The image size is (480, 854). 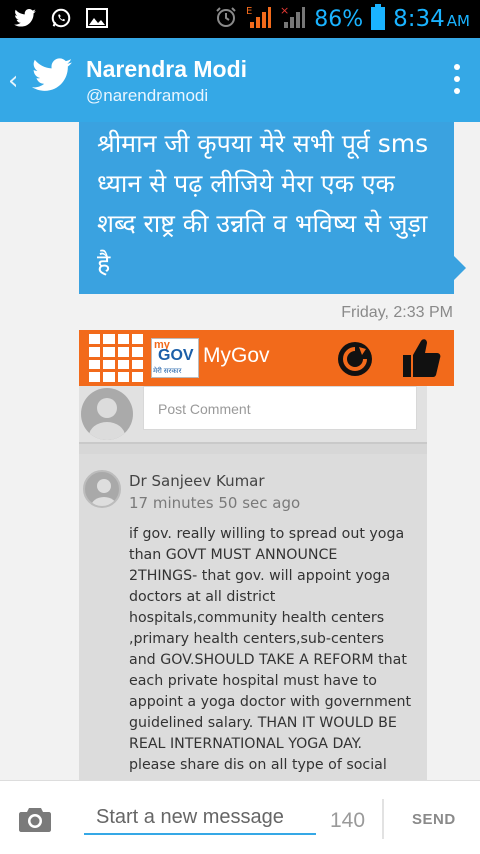 I want to click on whatsapp-icon, so click(x=61, y=18).